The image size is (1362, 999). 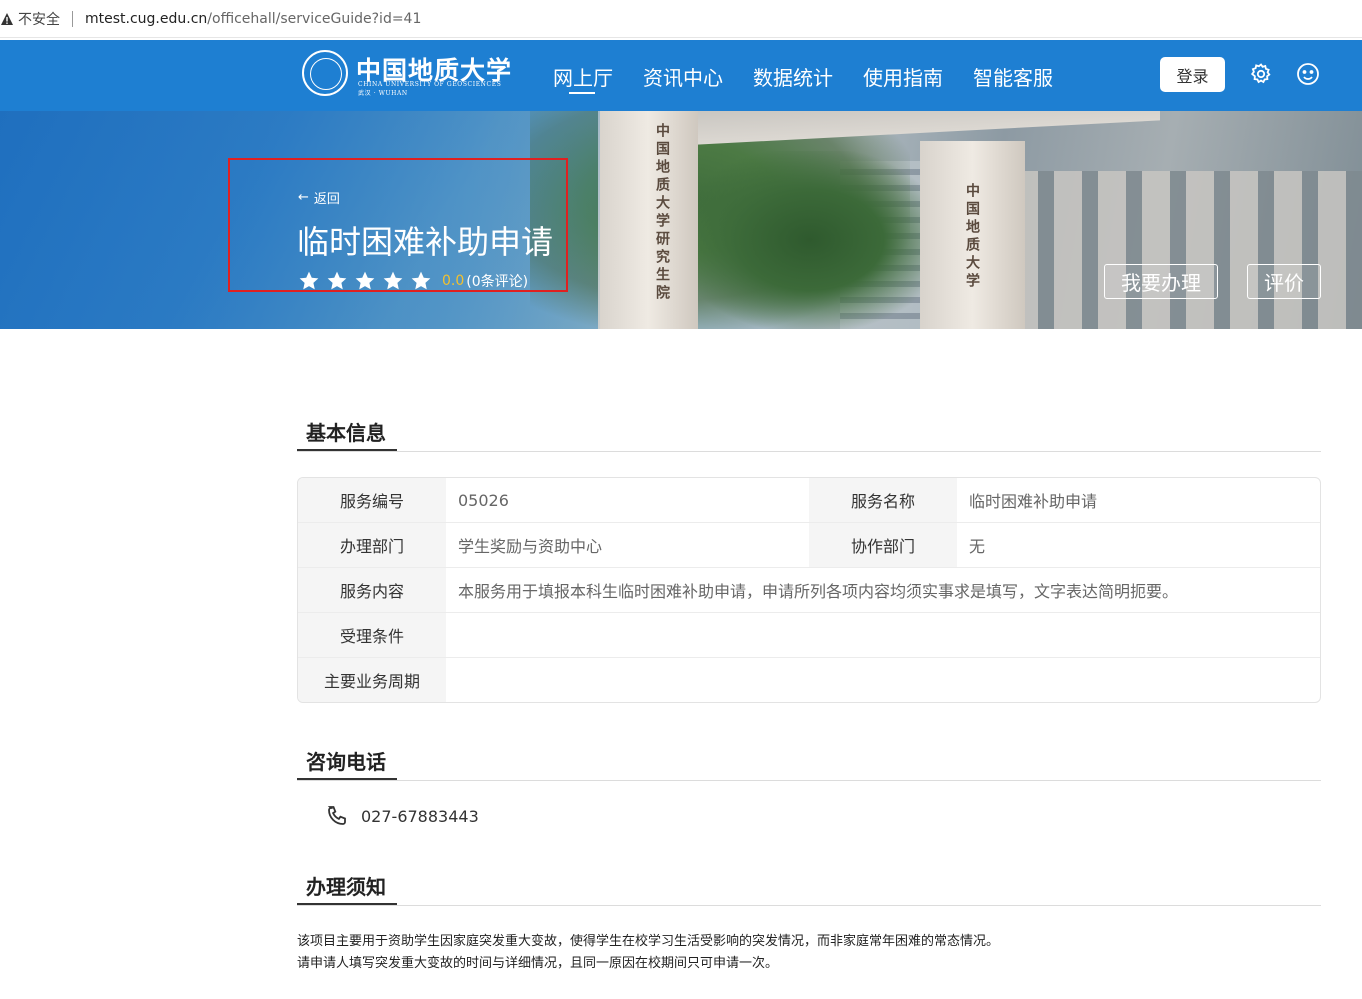 What do you see at coordinates (346, 433) in the screenshot?
I see `section-title-basic-info: 基本信息` at bounding box center [346, 433].